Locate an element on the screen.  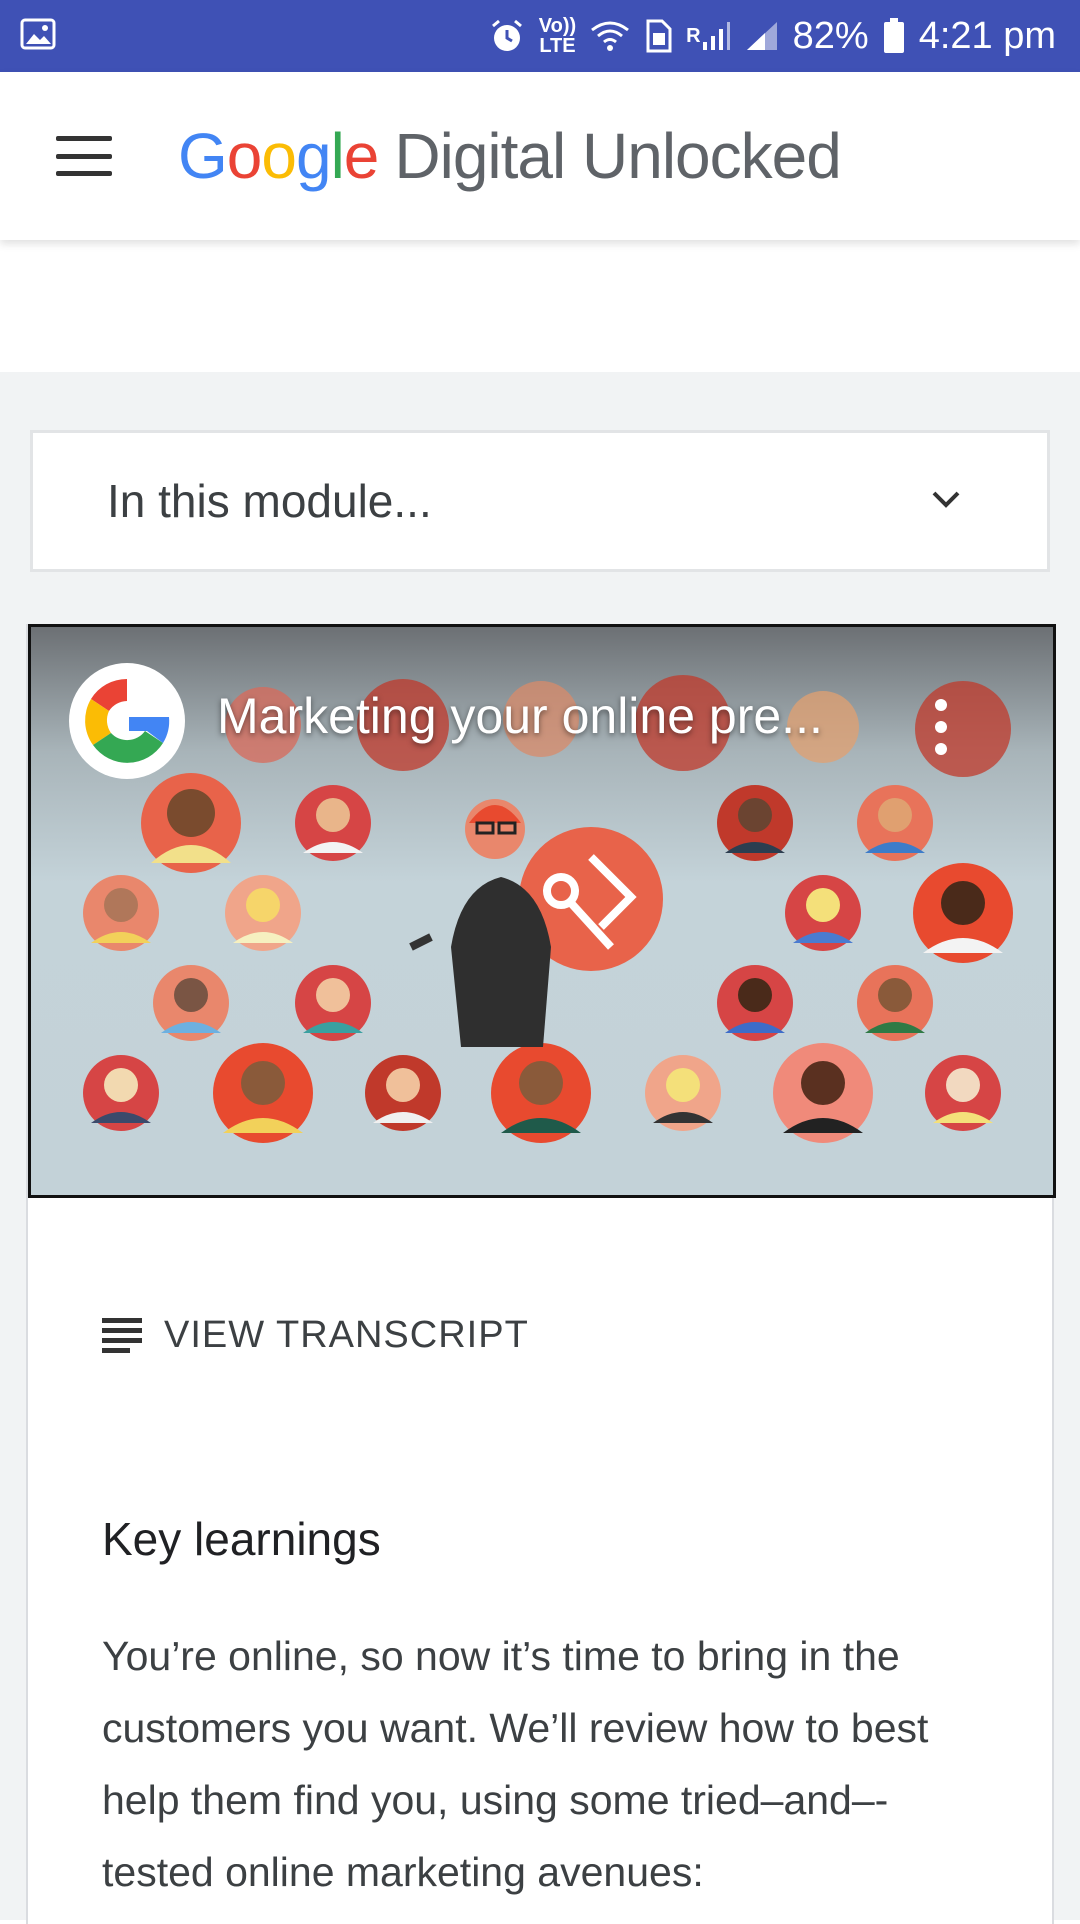
transcript-icon is located at coordinates (122, 1335).